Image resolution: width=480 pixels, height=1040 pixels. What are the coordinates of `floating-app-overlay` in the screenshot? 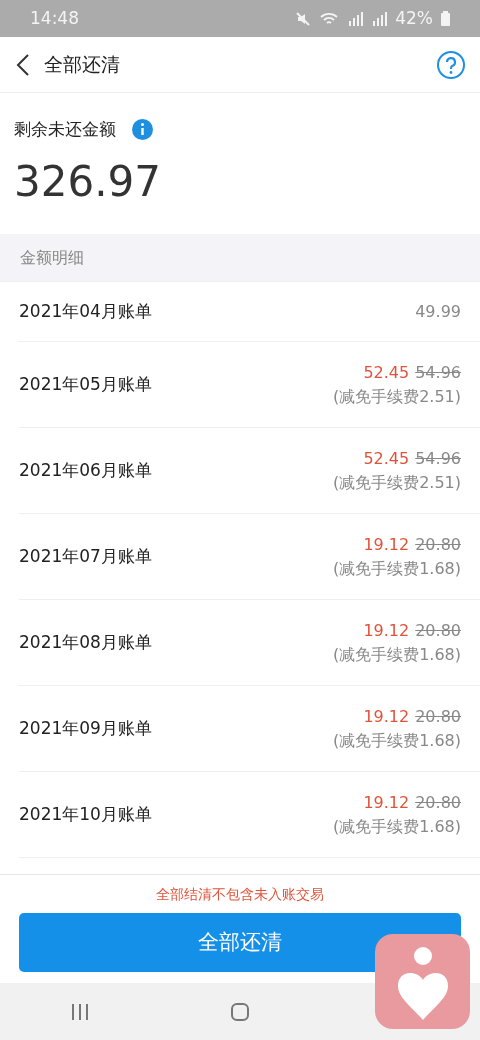 It's located at (422, 981).